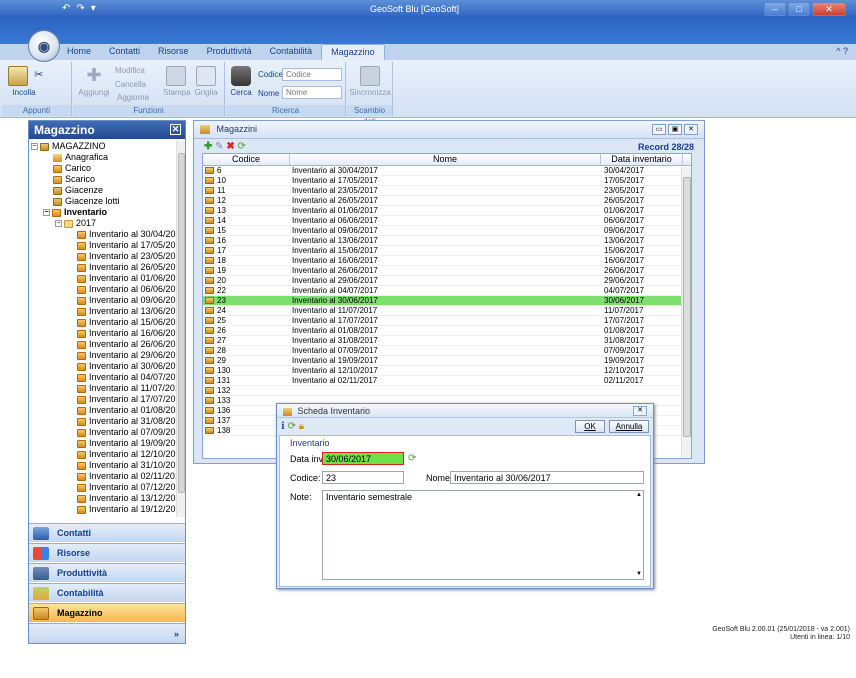 The image size is (856, 678). I want to click on add-icon: ✚, so click(208, 146).